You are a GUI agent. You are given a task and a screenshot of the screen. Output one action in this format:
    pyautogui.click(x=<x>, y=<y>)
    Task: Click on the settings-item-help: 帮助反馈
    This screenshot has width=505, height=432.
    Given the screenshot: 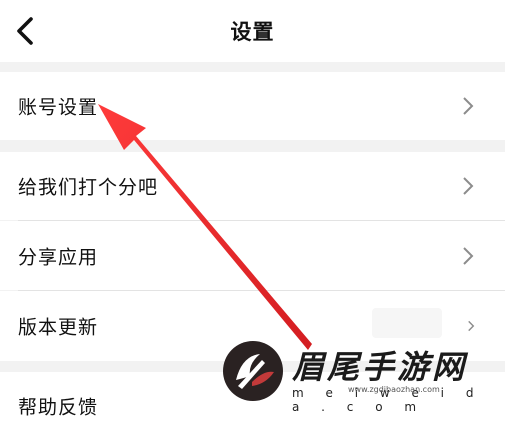 What is the action you would take?
    pyautogui.click(x=252, y=402)
    